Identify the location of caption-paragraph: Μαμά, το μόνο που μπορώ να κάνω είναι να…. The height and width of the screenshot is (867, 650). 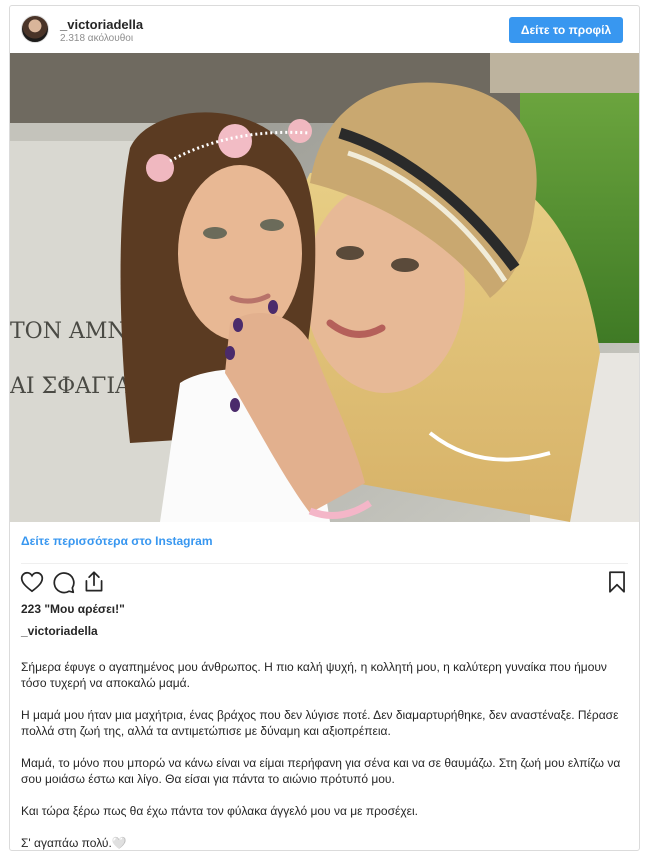
(321, 771).